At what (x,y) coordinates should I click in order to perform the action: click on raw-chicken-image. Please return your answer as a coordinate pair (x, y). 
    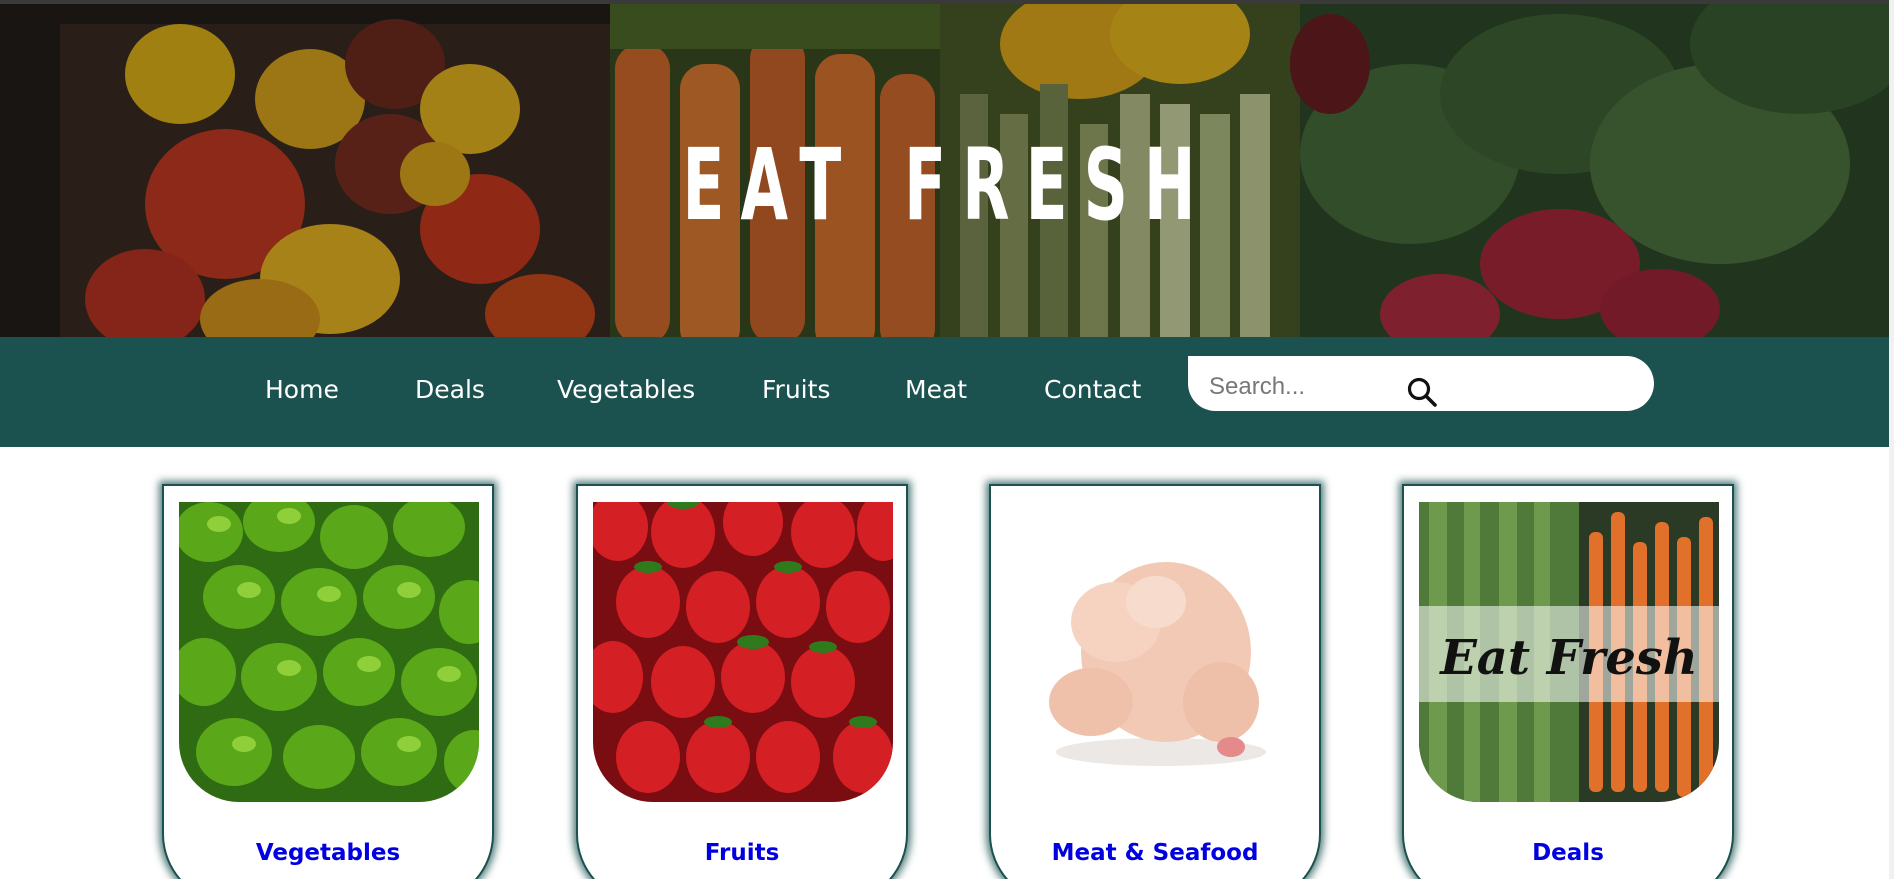
    Looking at the image, I should click on (1156, 652).